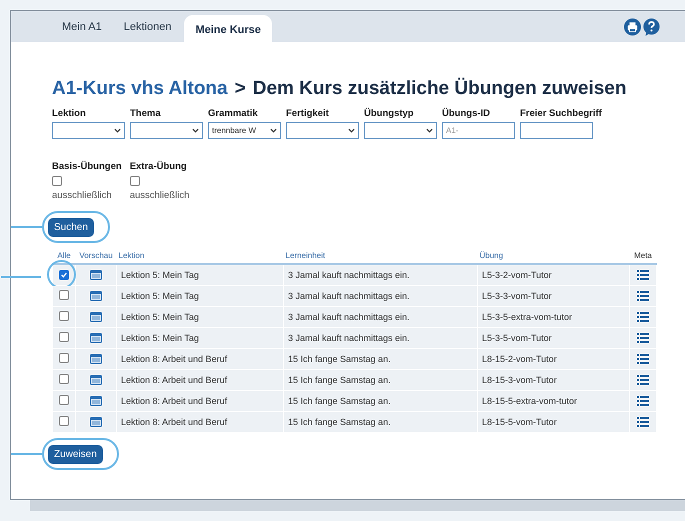 The height and width of the screenshot is (521, 685). Describe the element at coordinates (87, 166) in the screenshot. I see `option-label: Basis-Übungen` at that location.